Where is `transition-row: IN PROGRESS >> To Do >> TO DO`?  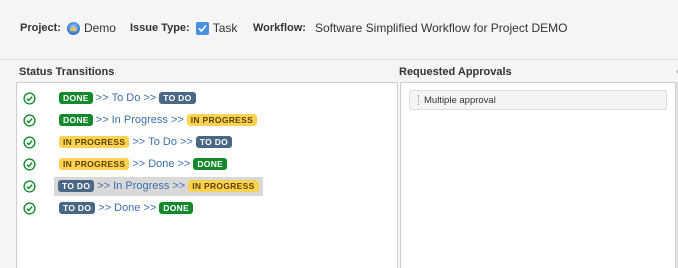 transition-row: IN PROGRESS >> To Do >> TO DO is located at coordinates (145, 142).